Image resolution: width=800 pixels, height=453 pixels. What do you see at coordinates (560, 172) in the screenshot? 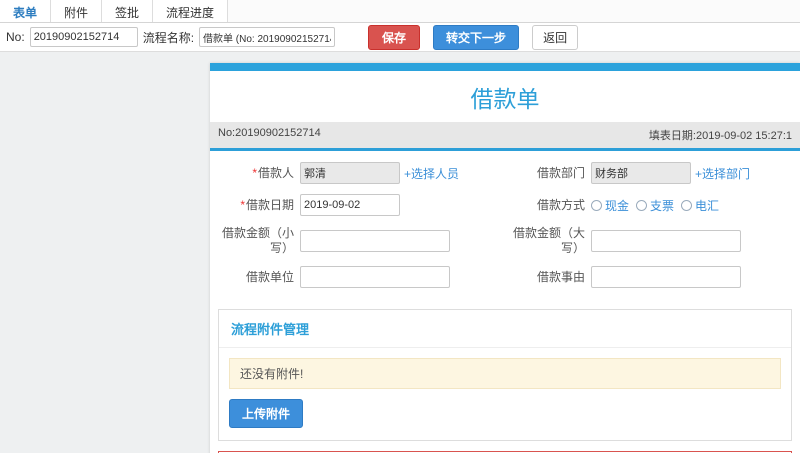
I see `department-label: 借款部门` at bounding box center [560, 172].